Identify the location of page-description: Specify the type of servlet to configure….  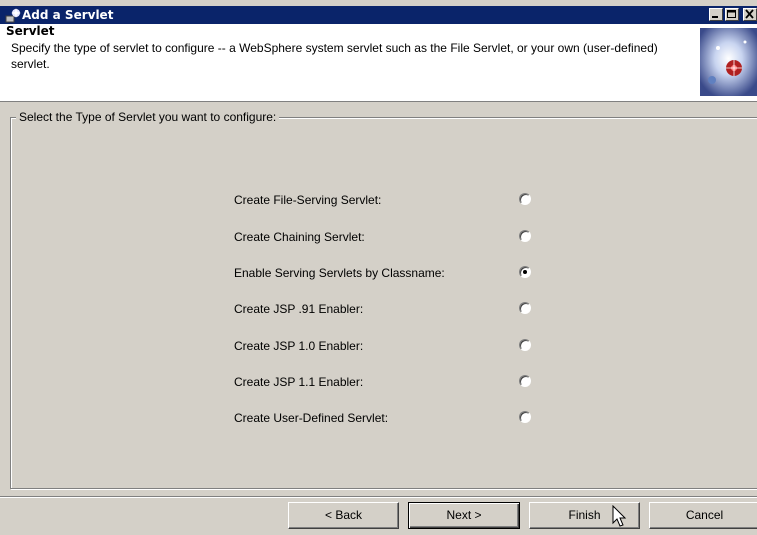
(334, 56).